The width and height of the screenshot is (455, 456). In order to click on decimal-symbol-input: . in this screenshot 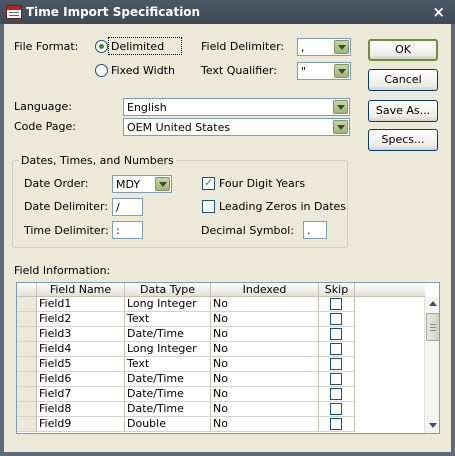, I will do `click(315, 230)`.